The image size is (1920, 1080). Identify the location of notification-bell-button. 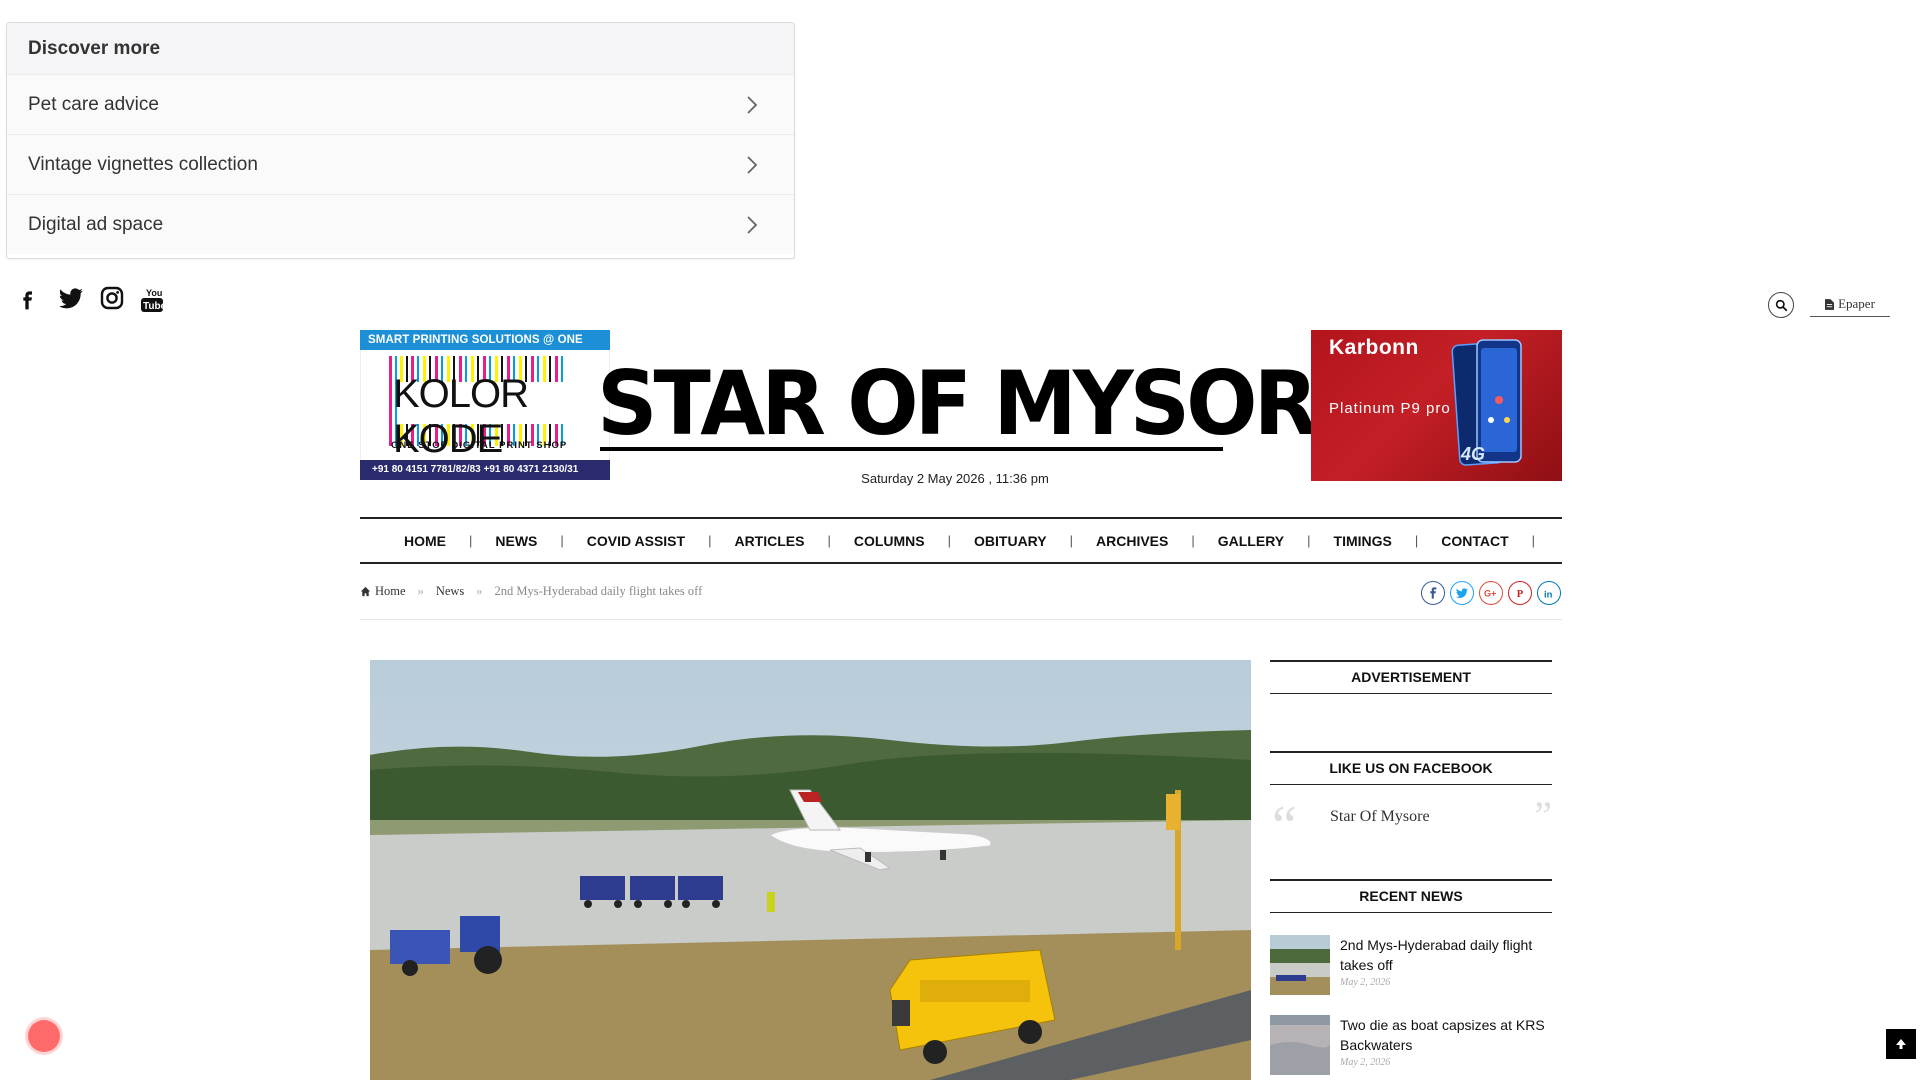
(44, 1036).